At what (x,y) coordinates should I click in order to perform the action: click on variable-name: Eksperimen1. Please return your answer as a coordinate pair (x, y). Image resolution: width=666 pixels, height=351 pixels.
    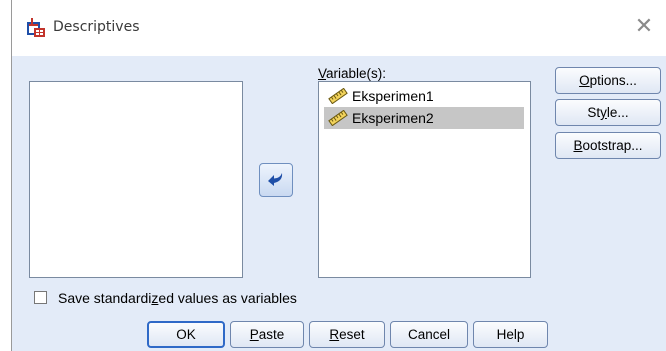
    Looking at the image, I should click on (393, 96).